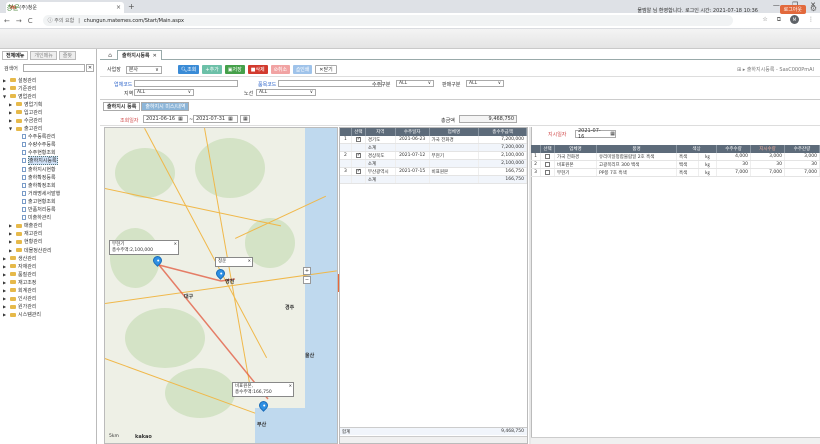 The height and width of the screenshot is (444, 820). What do you see at coordinates (122, 106) in the screenshot?
I see `tab-shipping-register: 출하지시 등록` at bounding box center [122, 106].